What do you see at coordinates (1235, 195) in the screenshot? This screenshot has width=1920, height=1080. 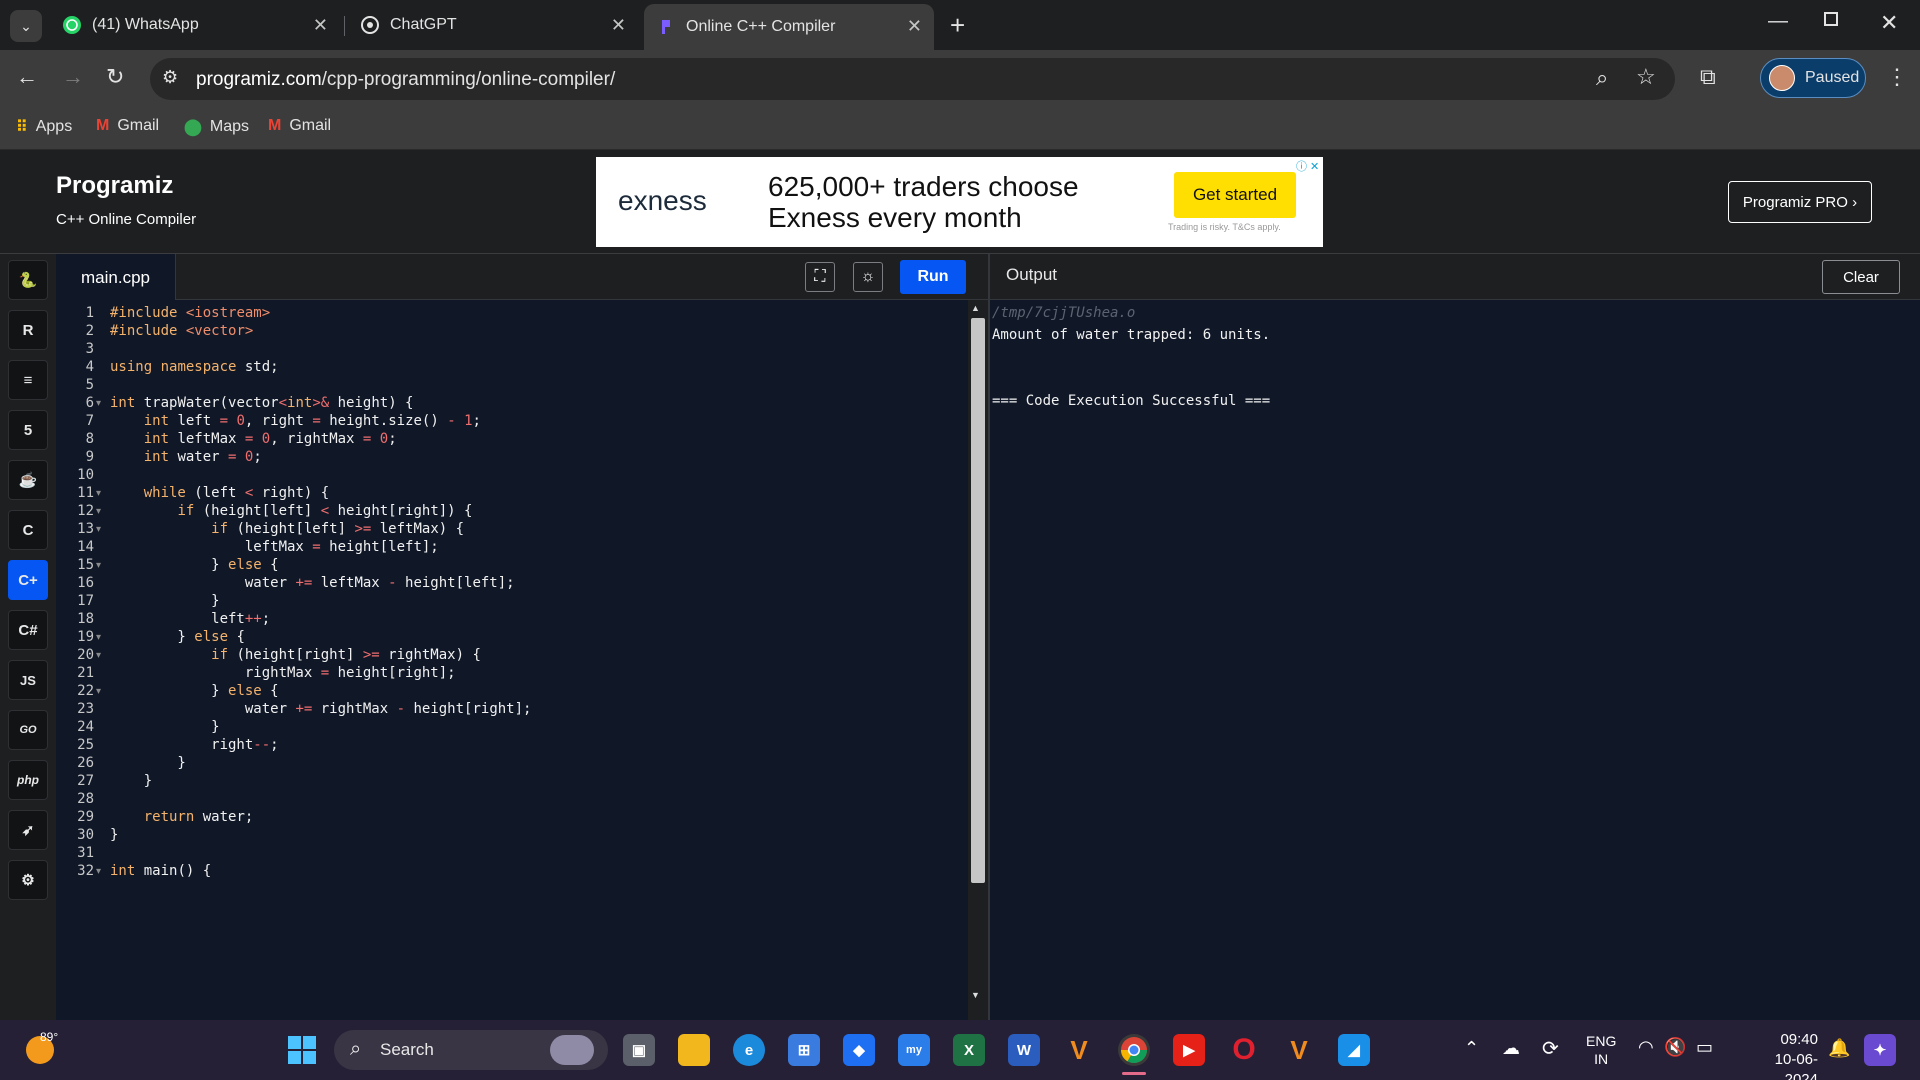 I see `ad-cta-button: Get started` at bounding box center [1235, 195].